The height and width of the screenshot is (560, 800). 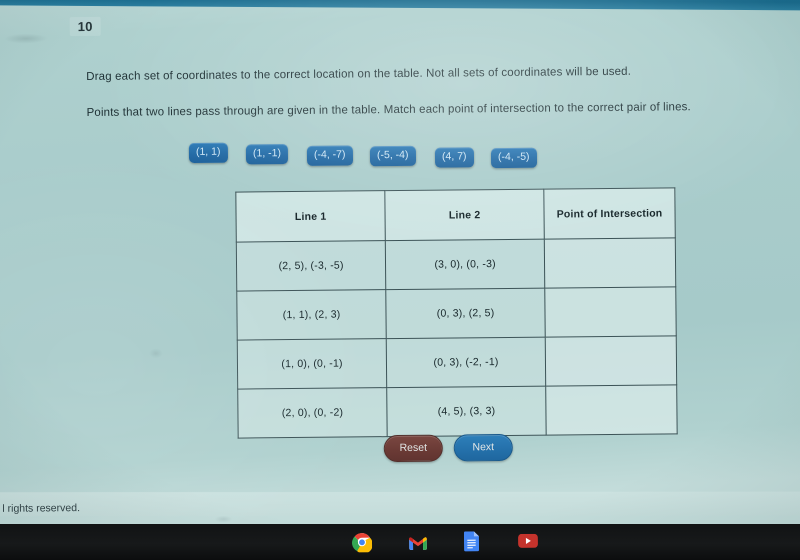 What do you see at coordinates (85, 26) in the screenshot?
I see `question-number-badge: 10` at bounding box center [85, 26].